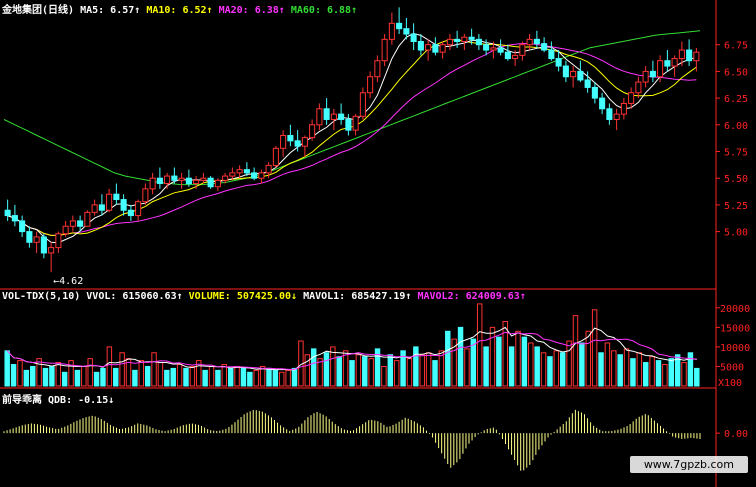 This screenshot has width=756, height=487. What do you see at coordinates (736, 72) in the screenshot?
I see `price-tick-label: 6.50` at bounding box center [736, 72].